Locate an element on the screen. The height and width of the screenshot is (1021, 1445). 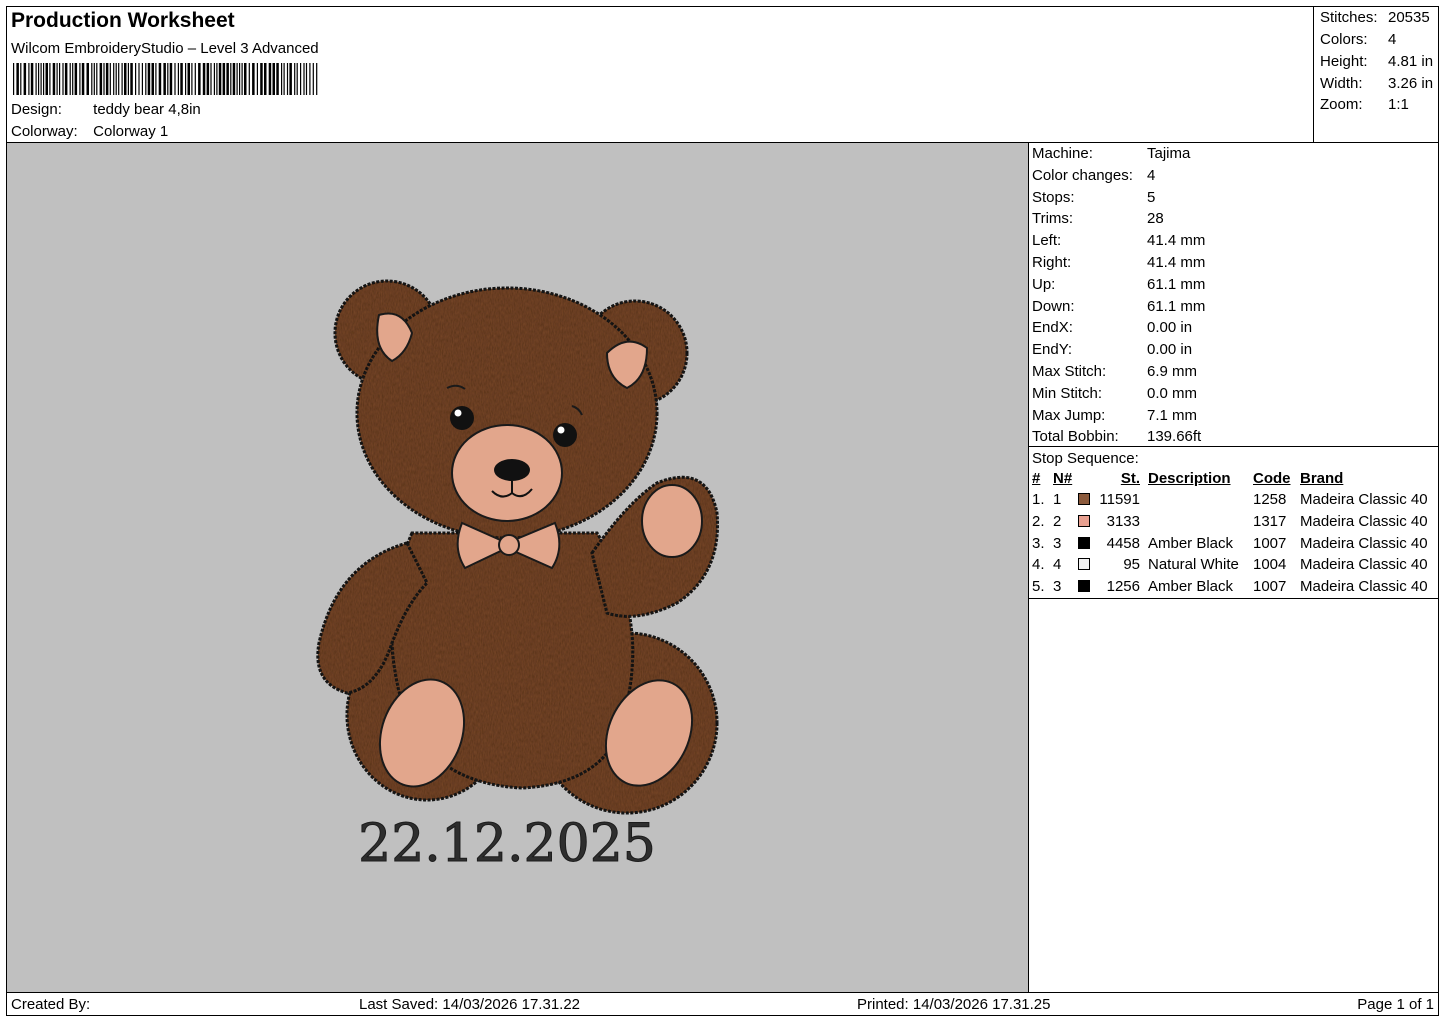
stop-cell-code: 1258 is located at coordinates (1270, 499).